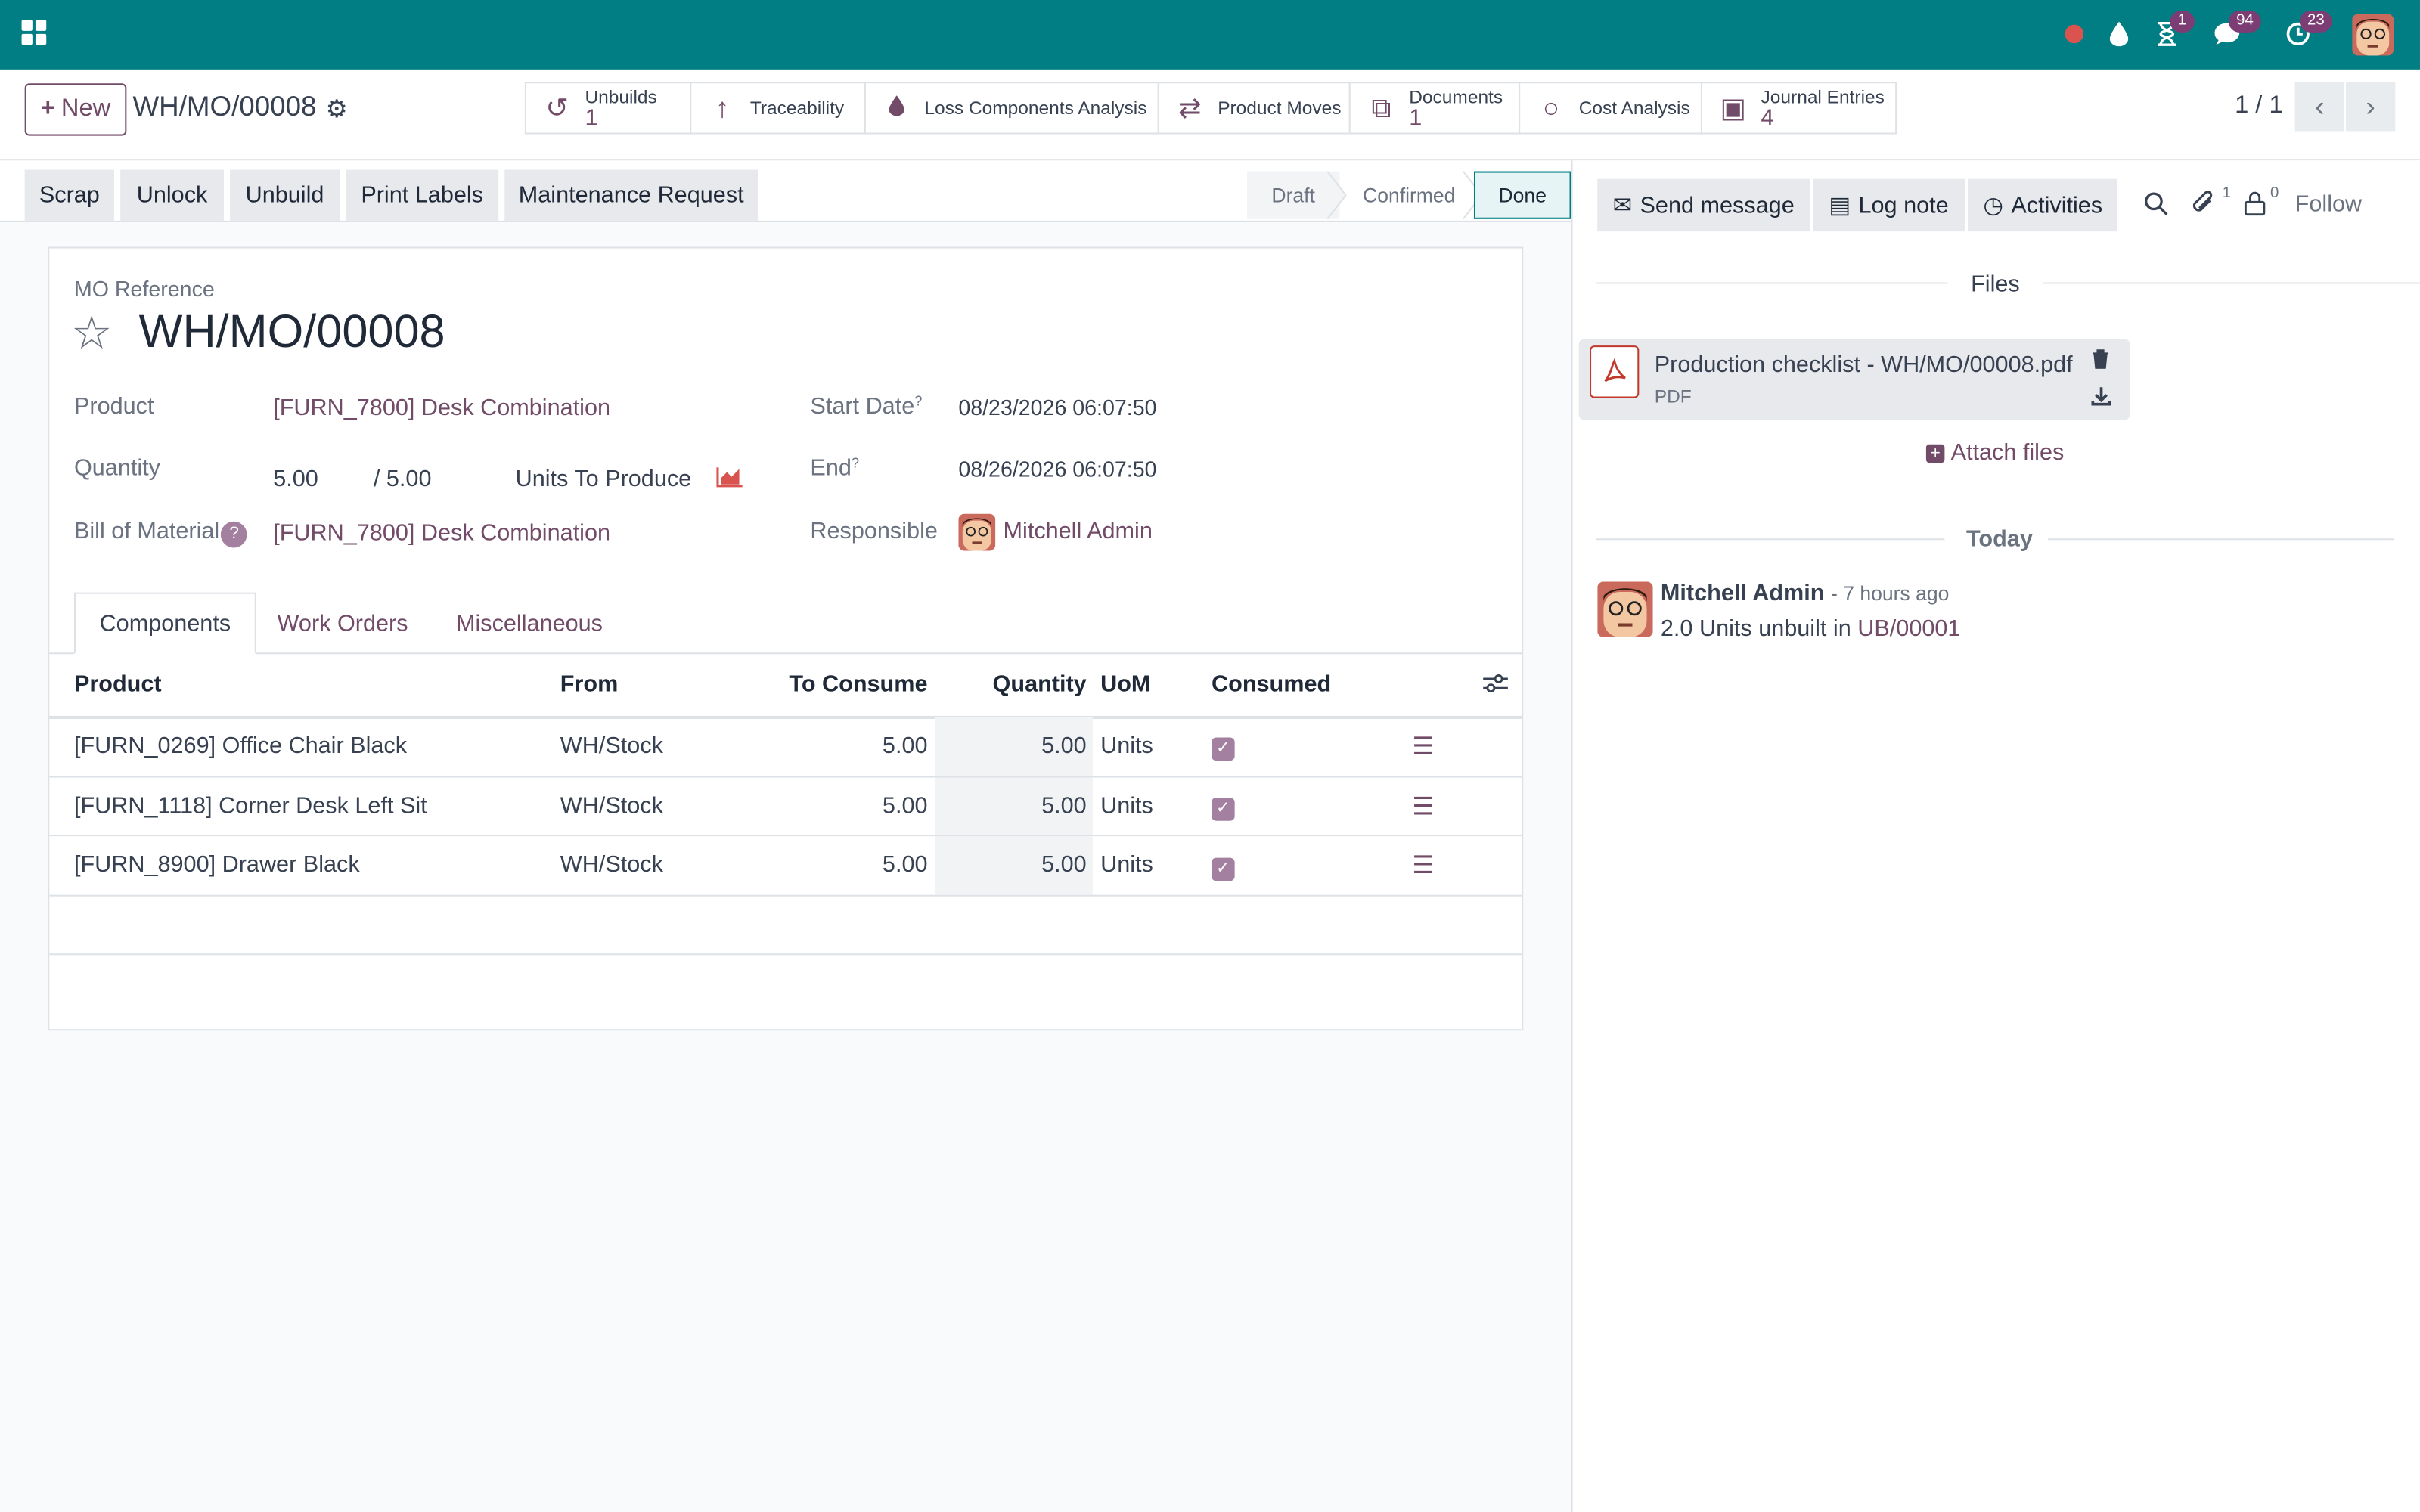 The width and height of the screenshot is (2420, 1512). Describe the element at coordinates (1733, 107) in the screenshot. I see `money-icon: ▣` at that location.